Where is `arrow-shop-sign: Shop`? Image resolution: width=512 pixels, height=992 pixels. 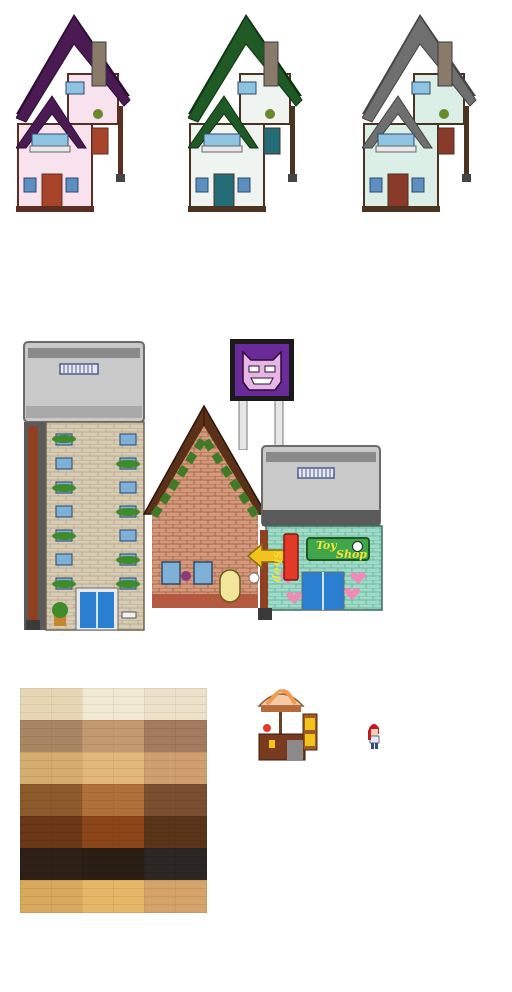
arrow-shop-sign: Shop is located at coordinates (274, 558).